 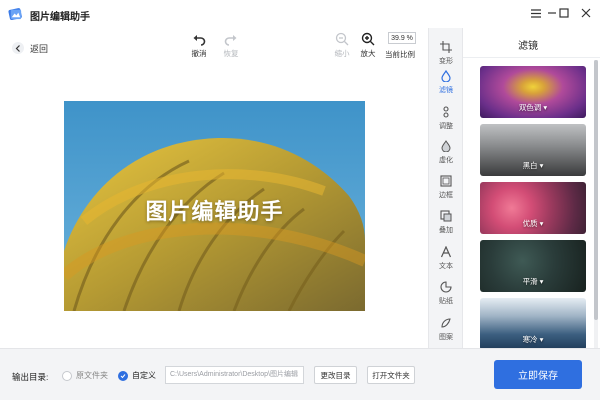 I want to click on tool-filter: 滤镜, so click(x=446, y=83).